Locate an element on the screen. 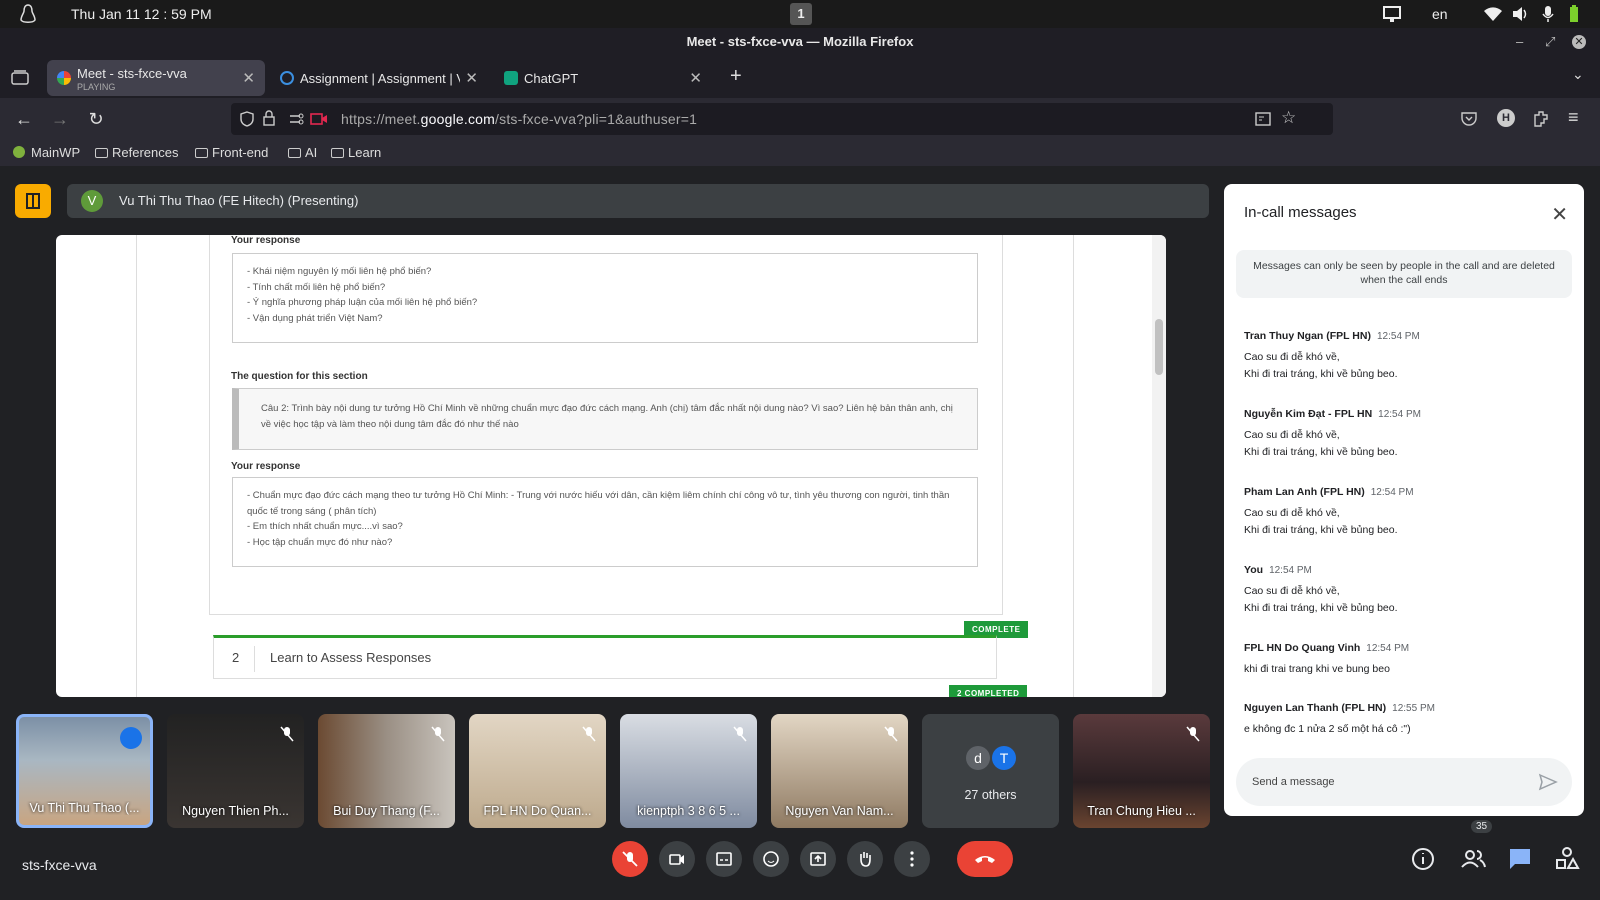 This screenshot has width=1600, height=900. bookmark-star-icon: ☆ is located at coordinates (1288, 118).